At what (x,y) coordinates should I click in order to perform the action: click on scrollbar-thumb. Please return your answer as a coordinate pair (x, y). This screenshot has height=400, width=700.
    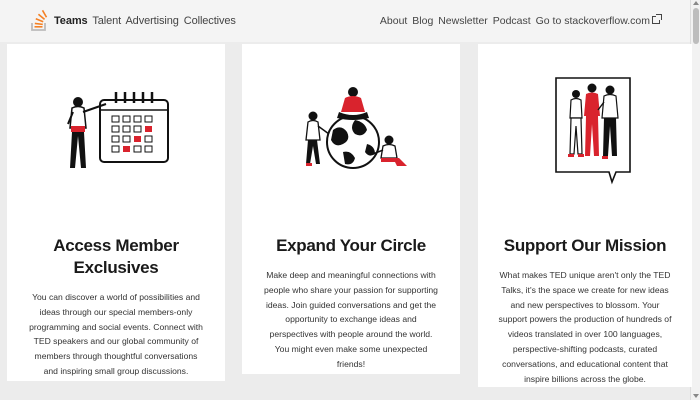
    Looking at the image, I should click on (696, 26).